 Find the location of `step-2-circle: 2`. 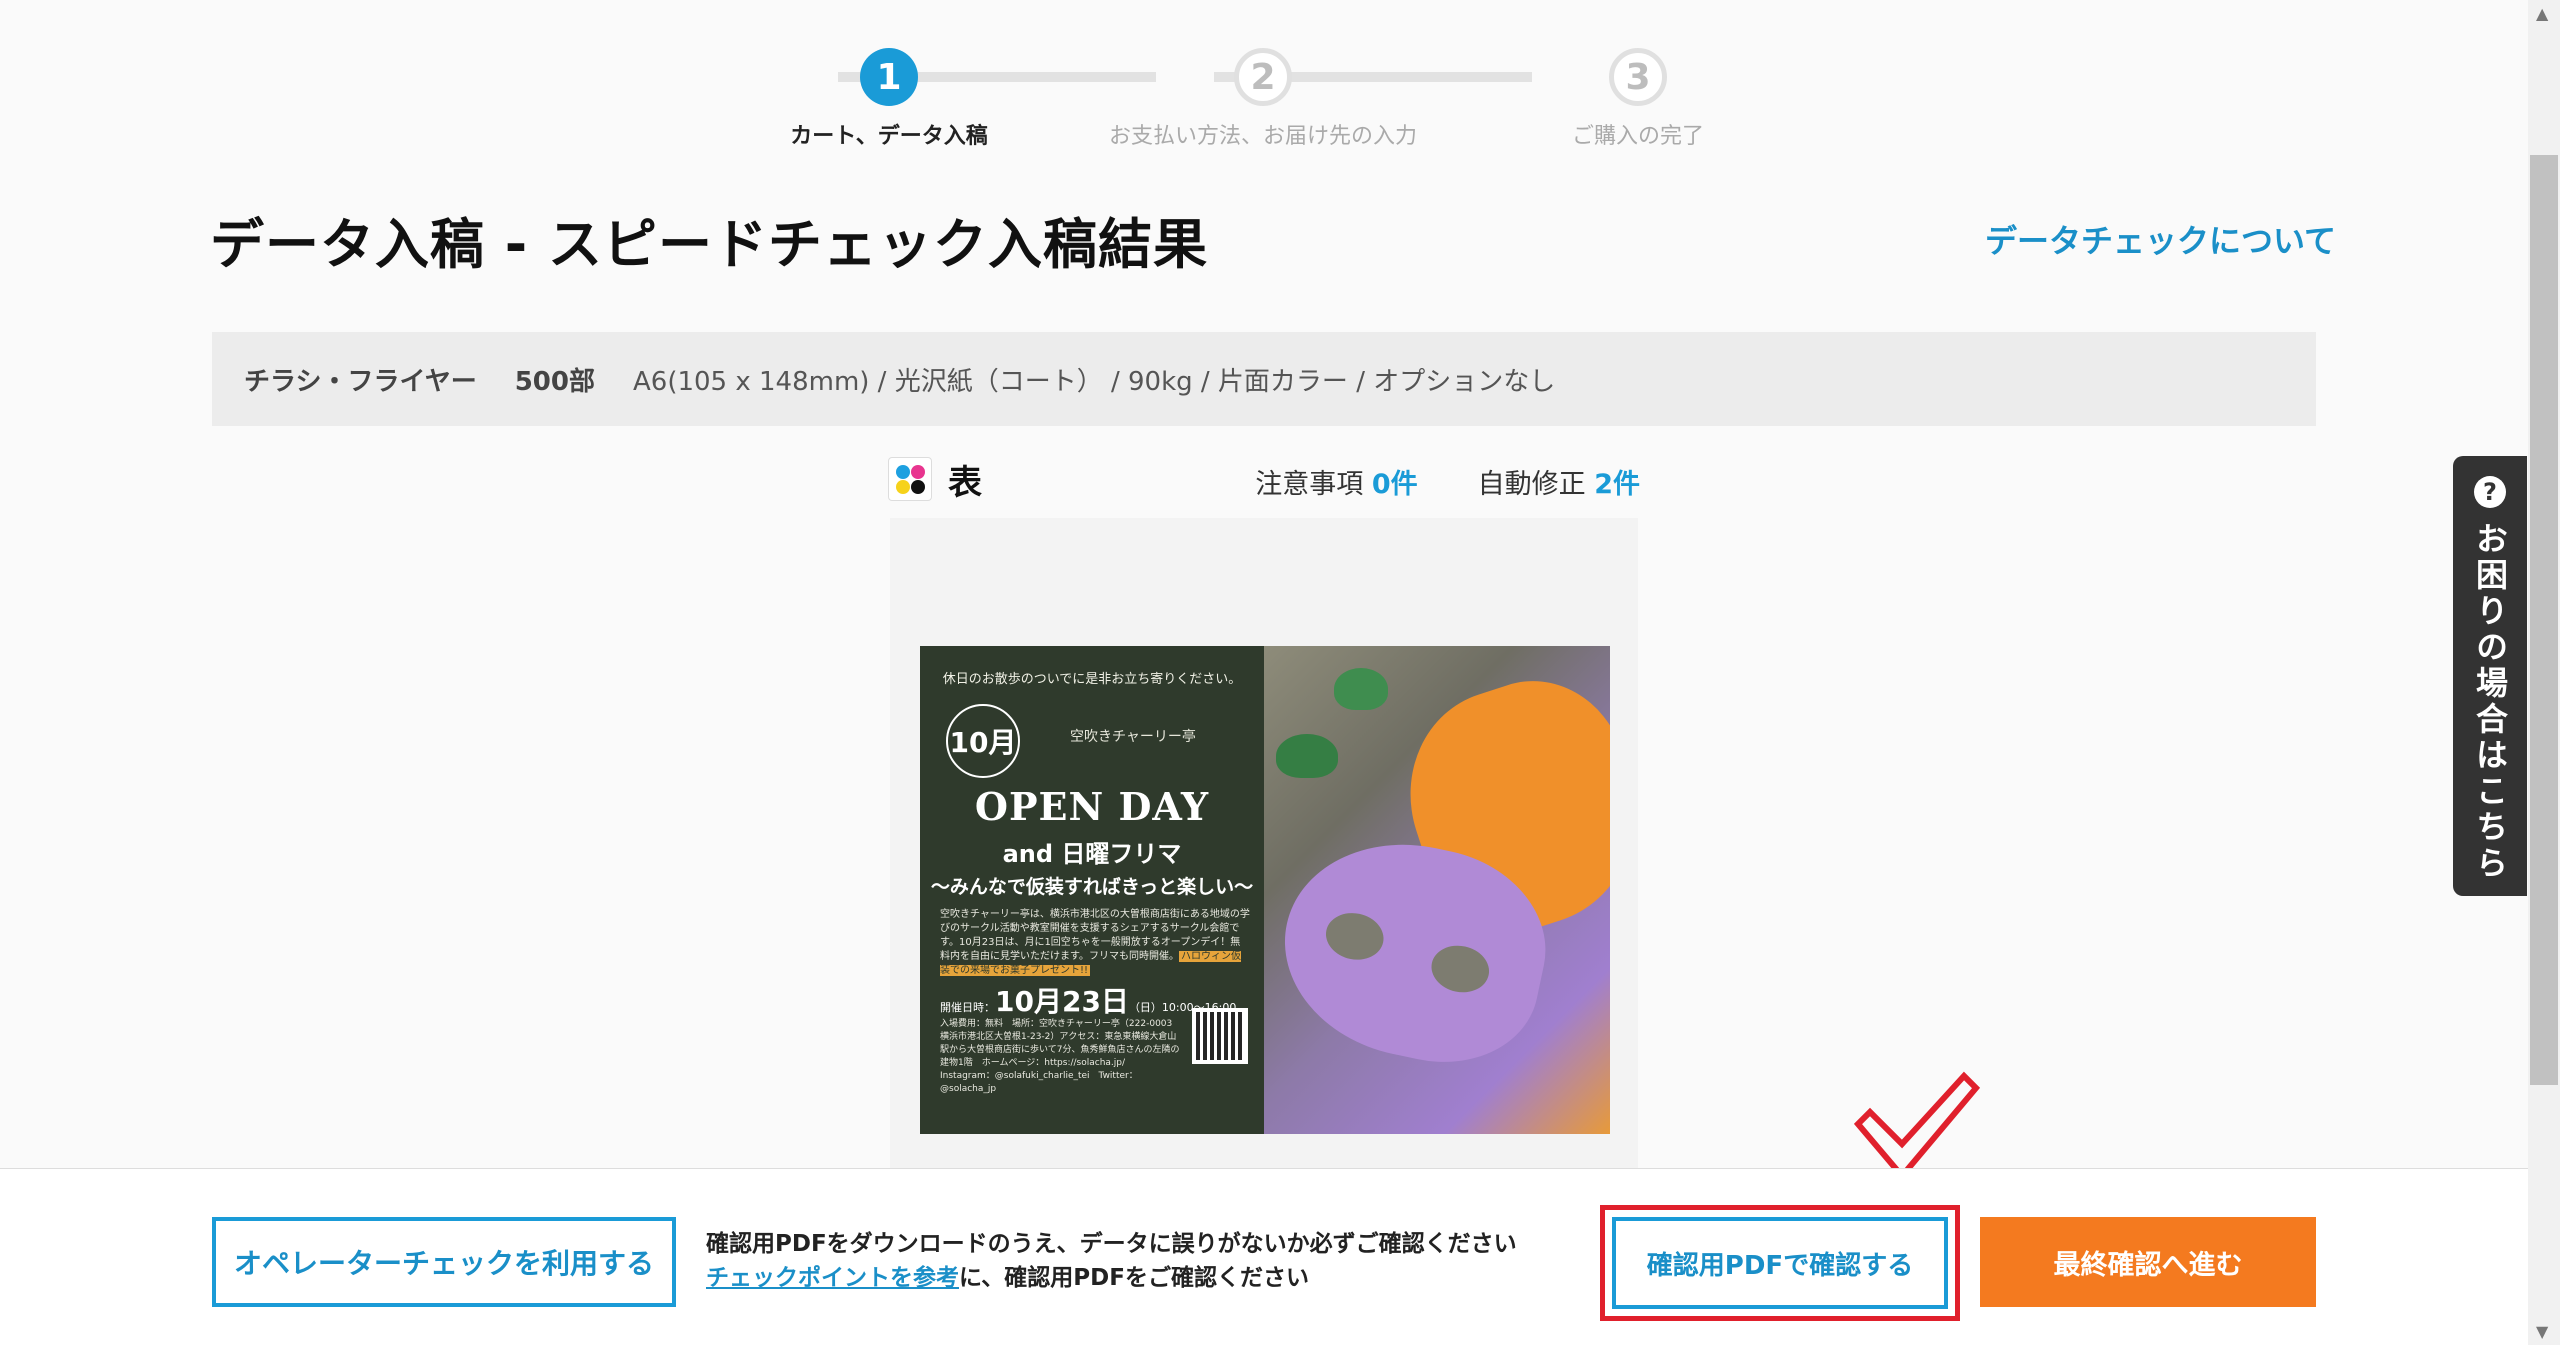

step-2-circle: 2 is located at coordinates (1263, 77).